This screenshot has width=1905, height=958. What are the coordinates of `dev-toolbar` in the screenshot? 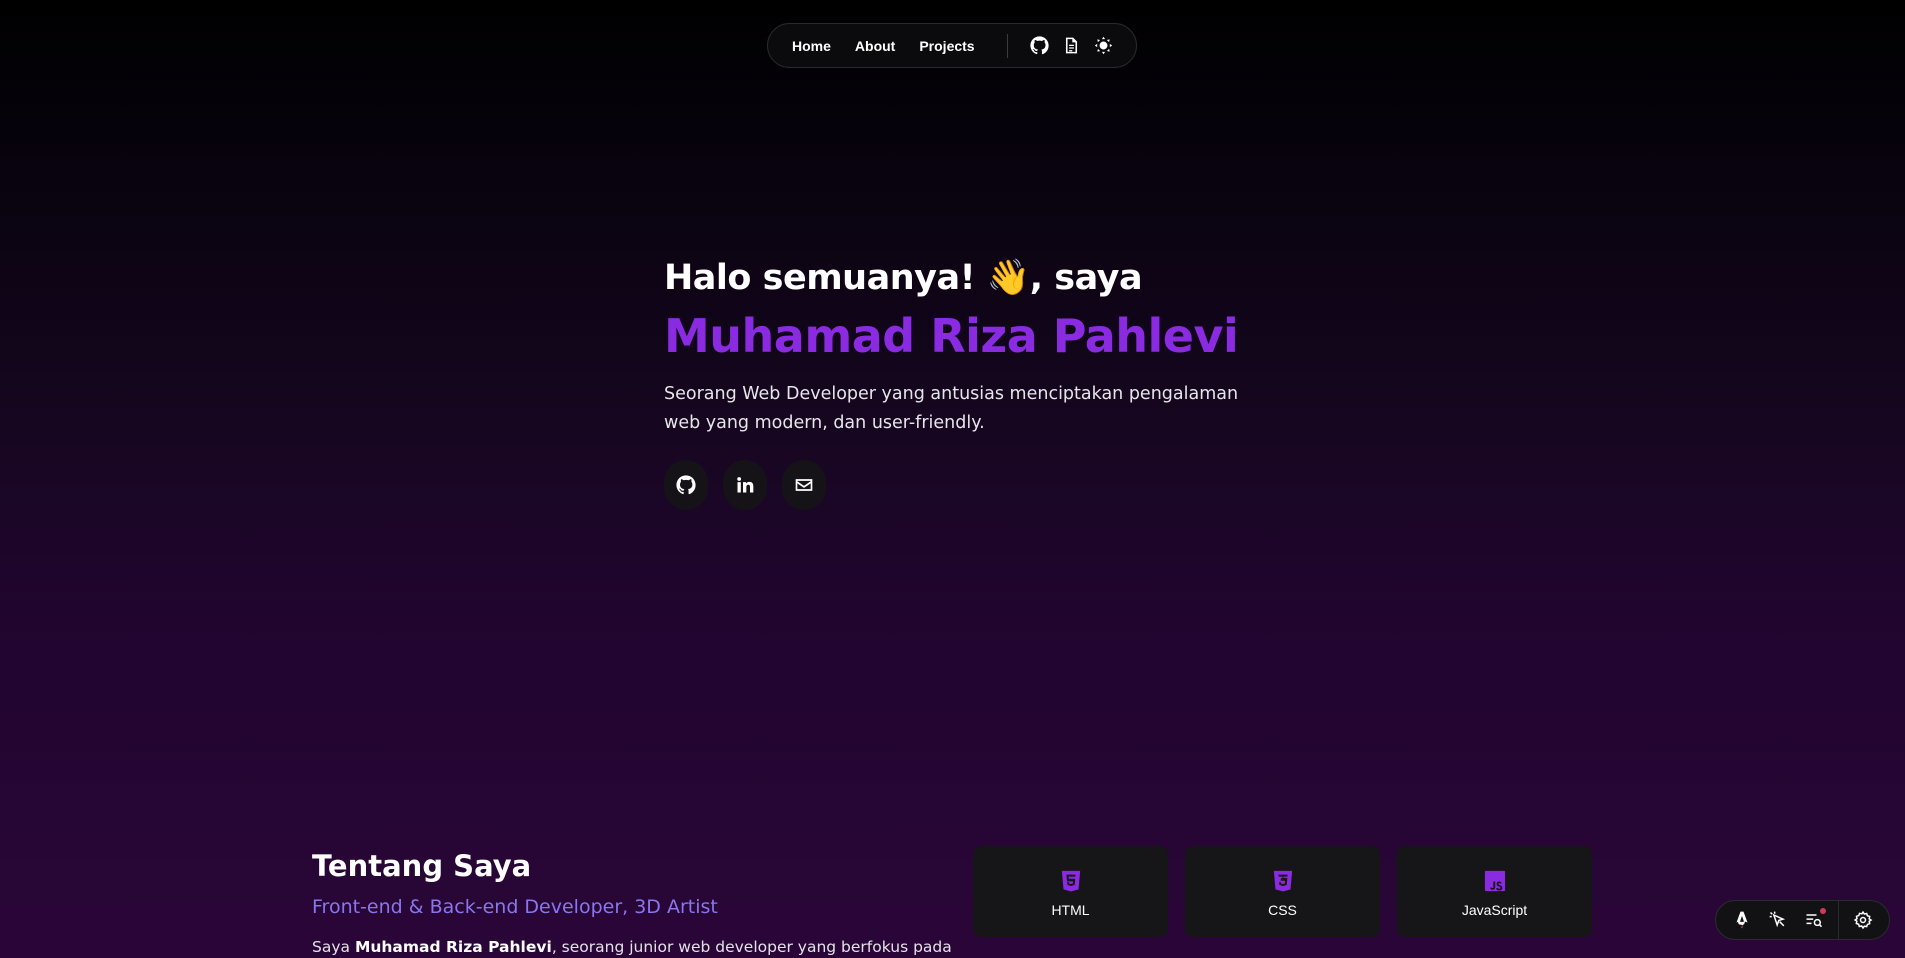 It's located at (1802, 920).